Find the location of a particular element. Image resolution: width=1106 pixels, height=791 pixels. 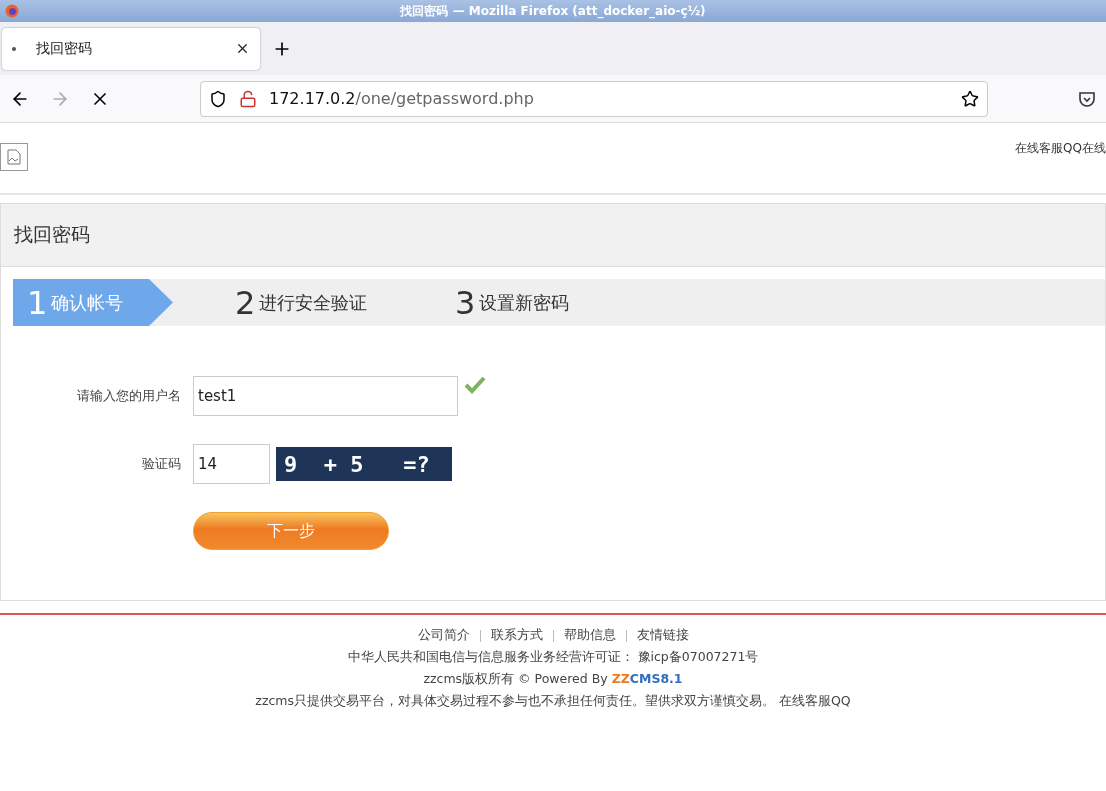

footer-link: 友情链接 is located at coordinates (662, 635).